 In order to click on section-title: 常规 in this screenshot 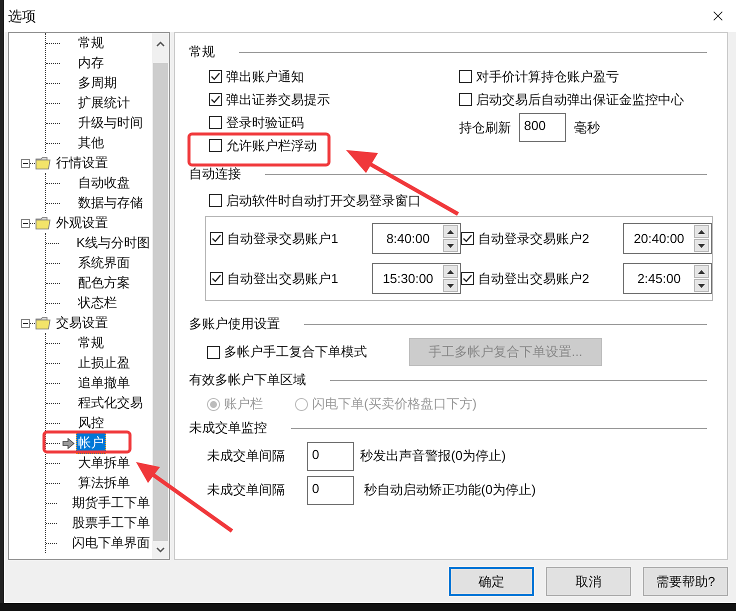, I will do `click(202, 52)`.